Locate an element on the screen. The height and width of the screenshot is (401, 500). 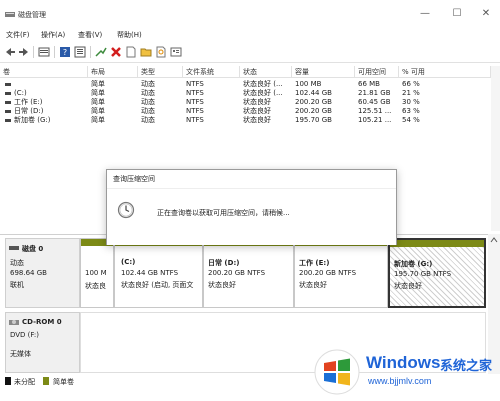
column-header-type: 类型 is located at coordinates (160, 72).